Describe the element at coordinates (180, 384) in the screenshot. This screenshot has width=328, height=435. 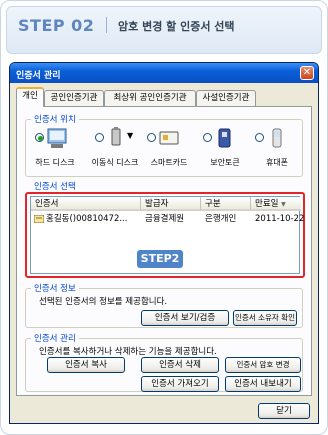
I see `import-cert-button: 인증서 가져오기` at that location.